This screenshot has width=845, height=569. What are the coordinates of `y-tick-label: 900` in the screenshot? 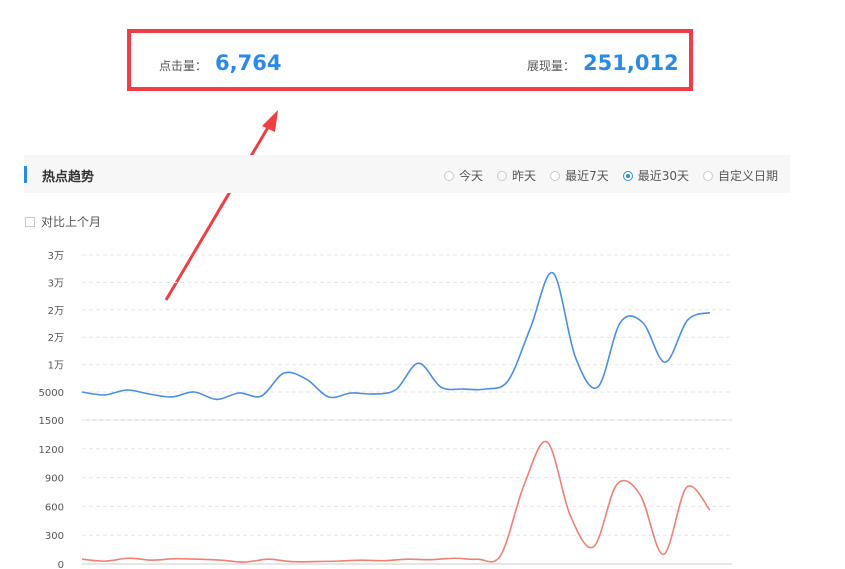 It's located at (54, 479).